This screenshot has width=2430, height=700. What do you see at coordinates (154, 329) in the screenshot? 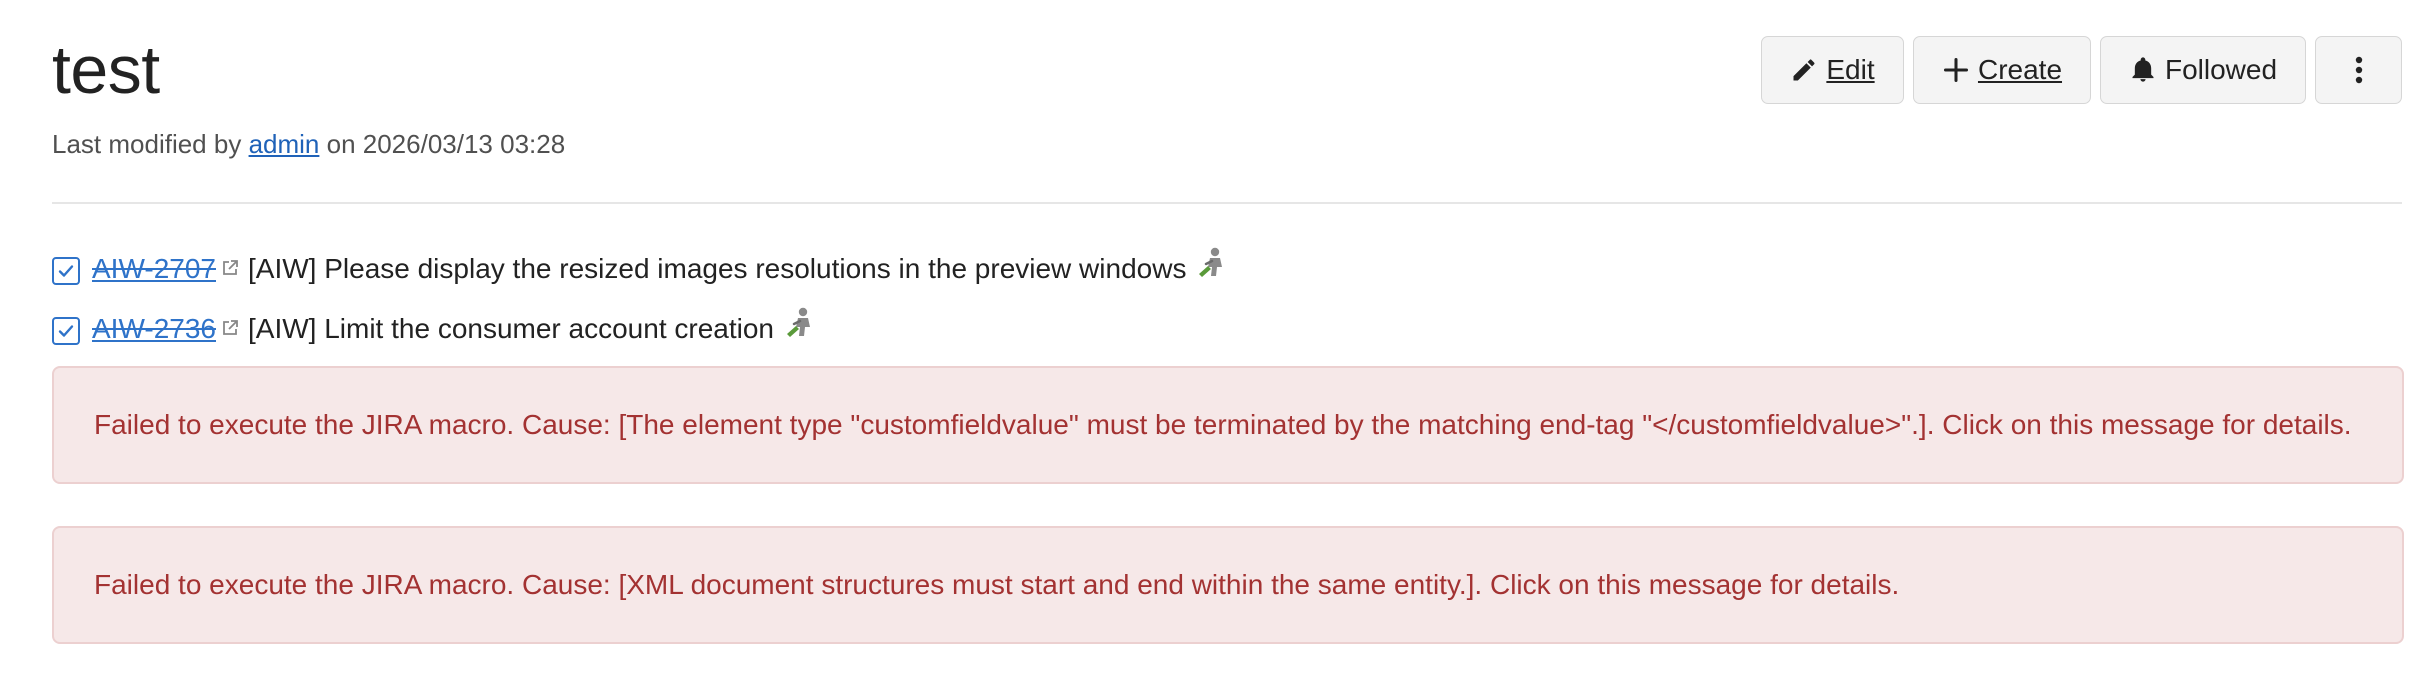
I see `issue-key-link: AIW-2736` at bounding box center [154, 329].